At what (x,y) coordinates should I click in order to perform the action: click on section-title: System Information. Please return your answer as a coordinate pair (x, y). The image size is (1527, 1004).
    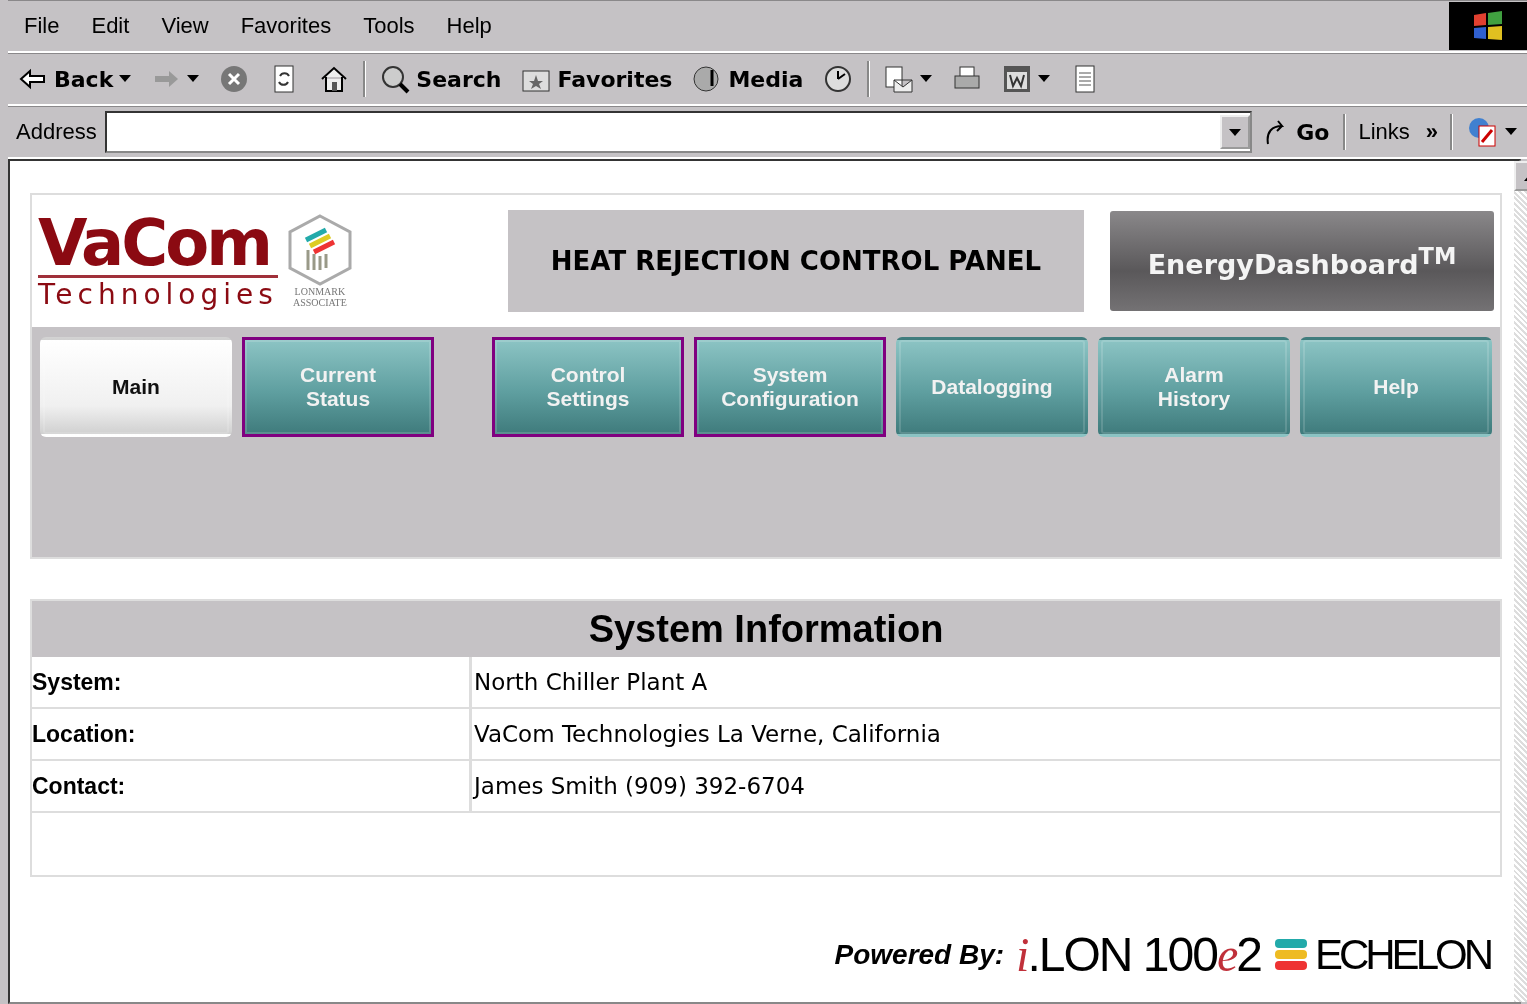
    Looking at the image, I should click on (766, 629).